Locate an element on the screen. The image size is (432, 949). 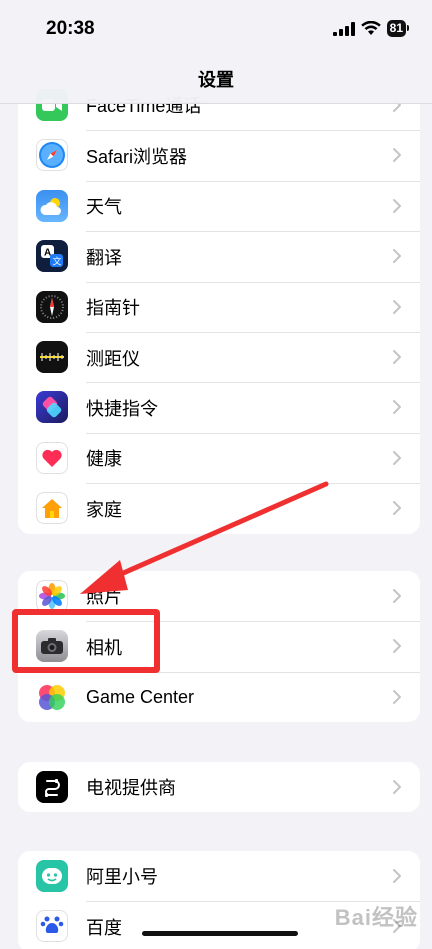
watermark: Bai经验 is located at coordinates (376, 917).